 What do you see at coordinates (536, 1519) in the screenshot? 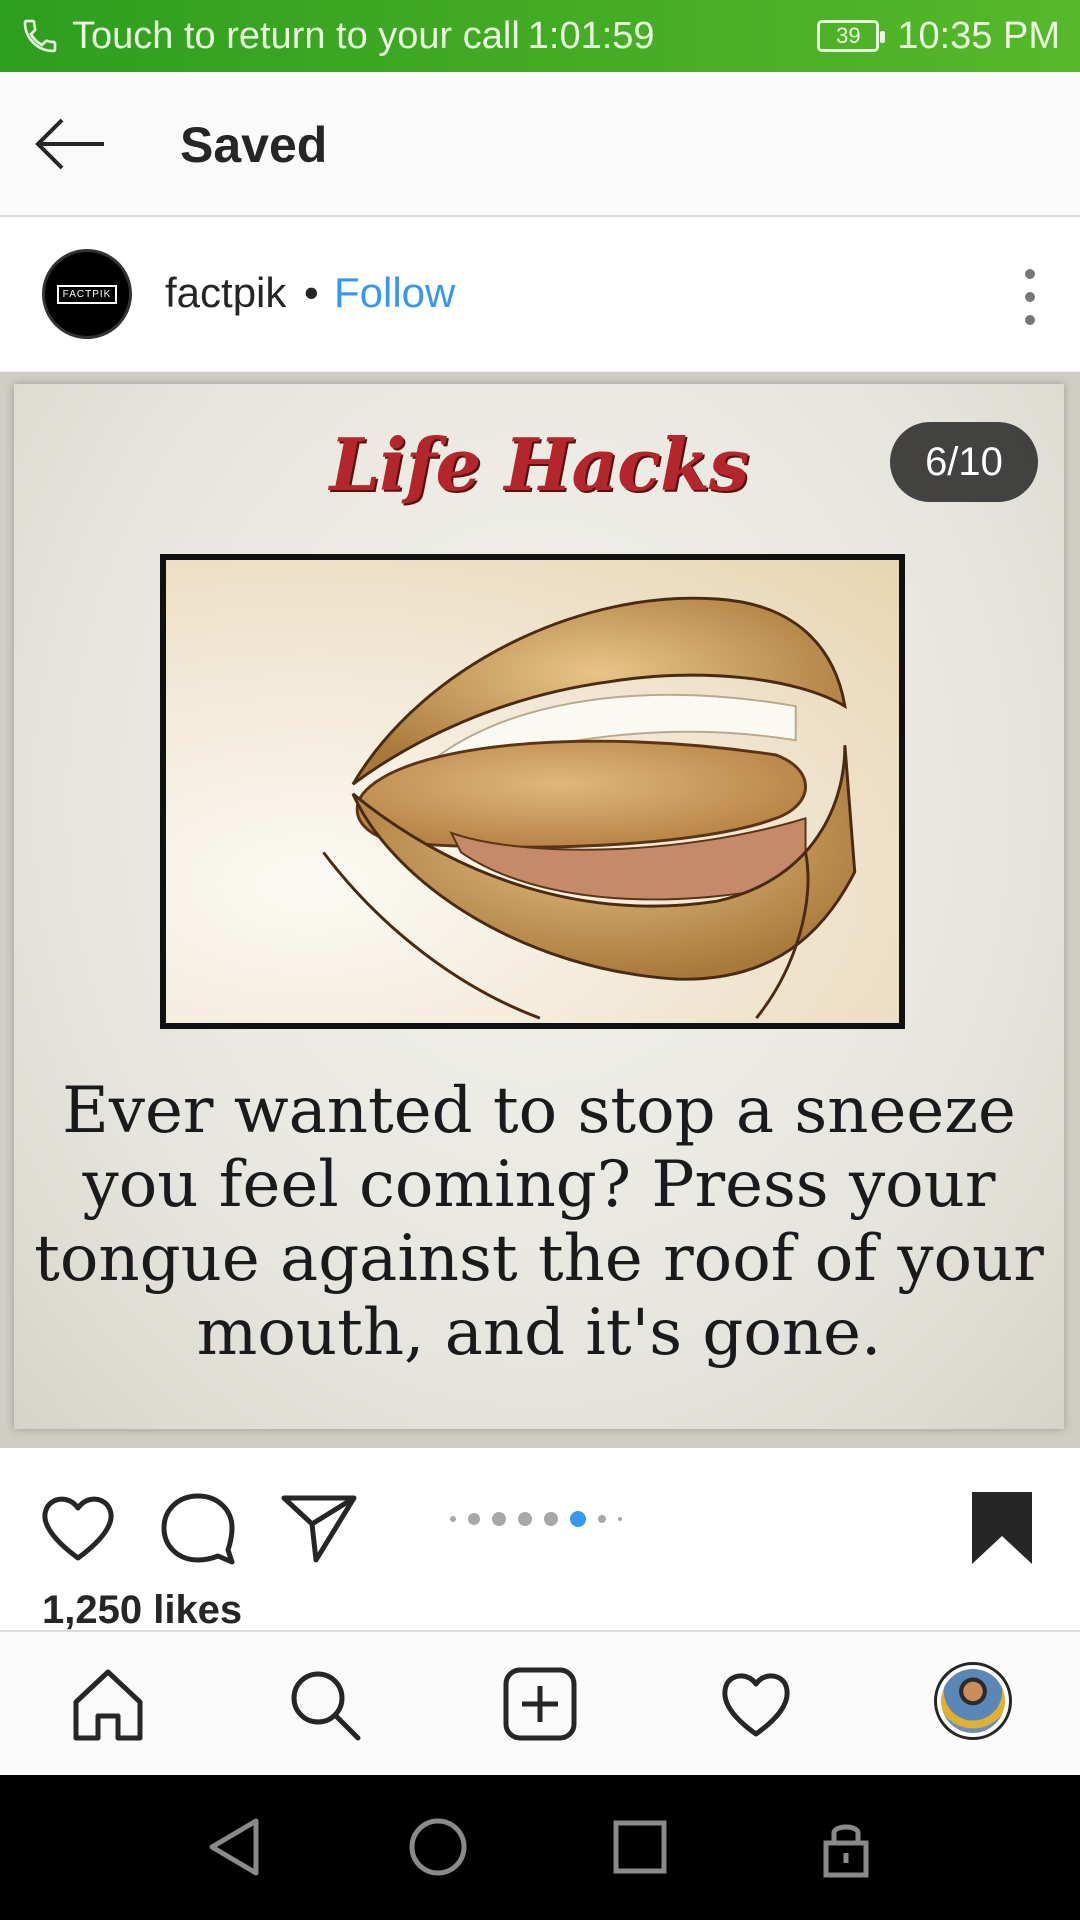
I see `carousel-dots` at bounding box center [536, 1519].